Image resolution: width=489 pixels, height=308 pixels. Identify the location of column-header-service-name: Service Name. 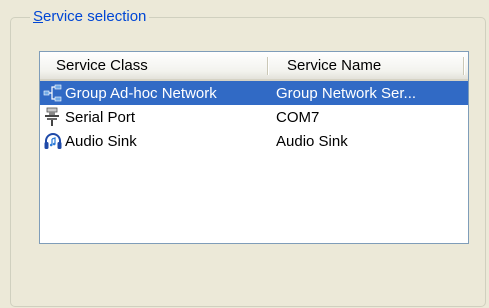
(368, 65).